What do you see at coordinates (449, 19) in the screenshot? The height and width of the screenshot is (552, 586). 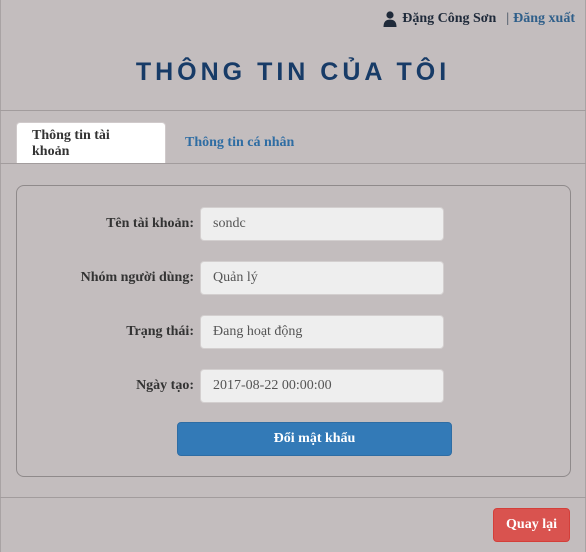 I see `username: Đặng Công Sơn` at bounding box center [449, 19].